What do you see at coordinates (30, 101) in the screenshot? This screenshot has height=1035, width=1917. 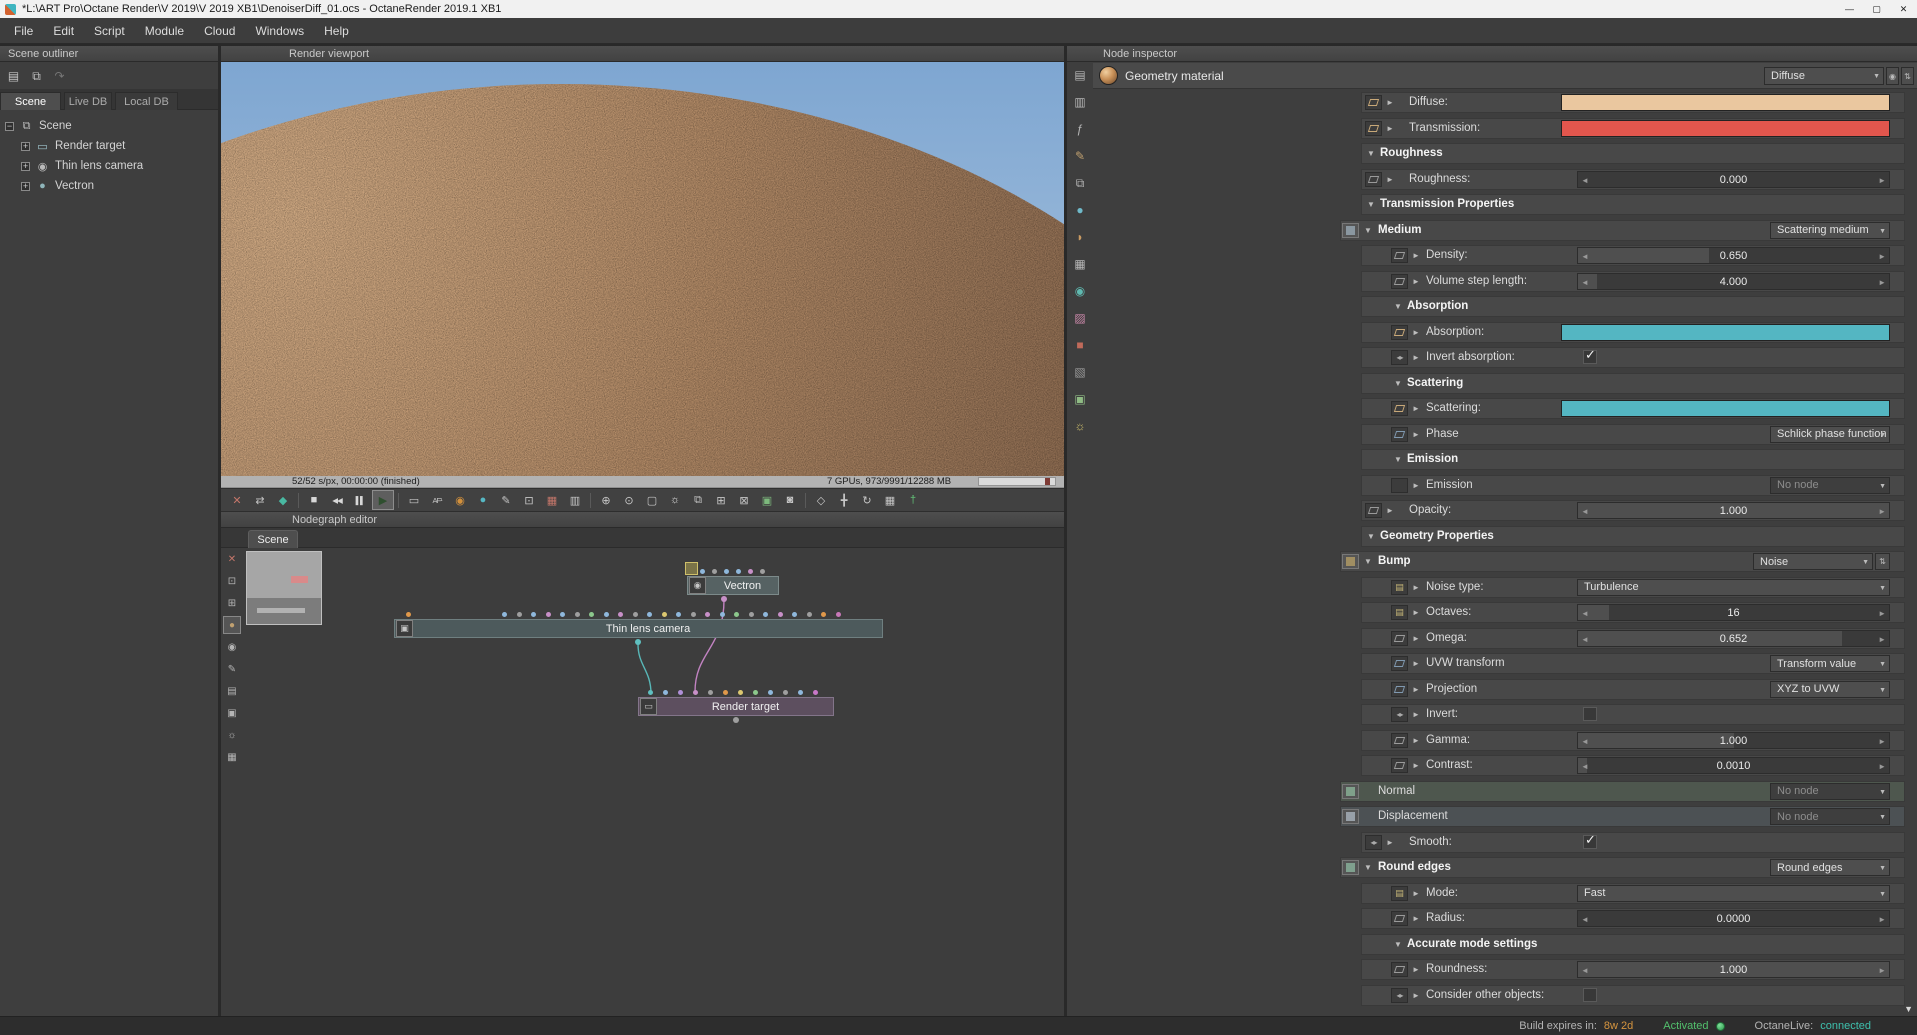 I see `tab-scene: Scene` at bounding box center [30, 101].